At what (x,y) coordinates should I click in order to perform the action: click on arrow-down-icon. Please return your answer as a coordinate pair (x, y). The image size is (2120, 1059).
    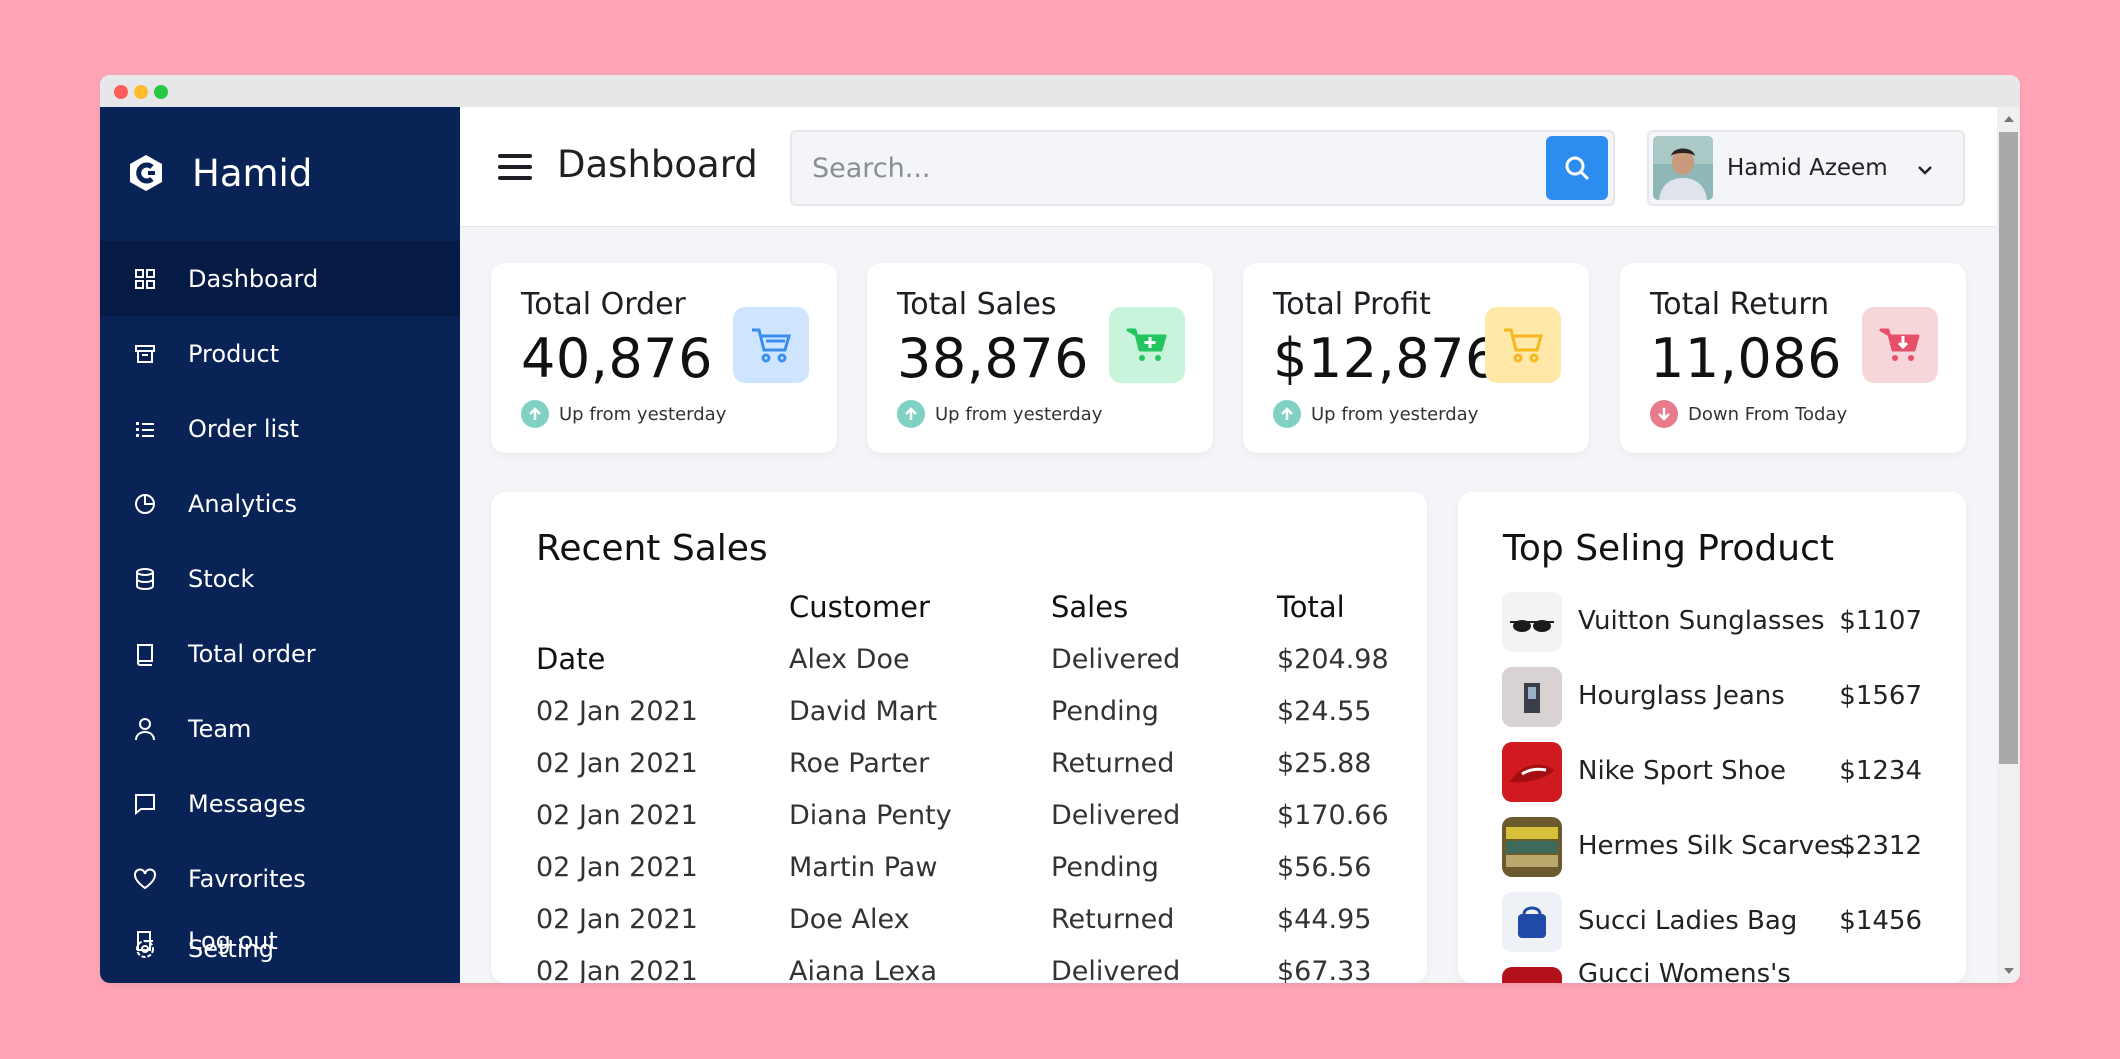
    Looking at the image, I should click on (1664, 414).